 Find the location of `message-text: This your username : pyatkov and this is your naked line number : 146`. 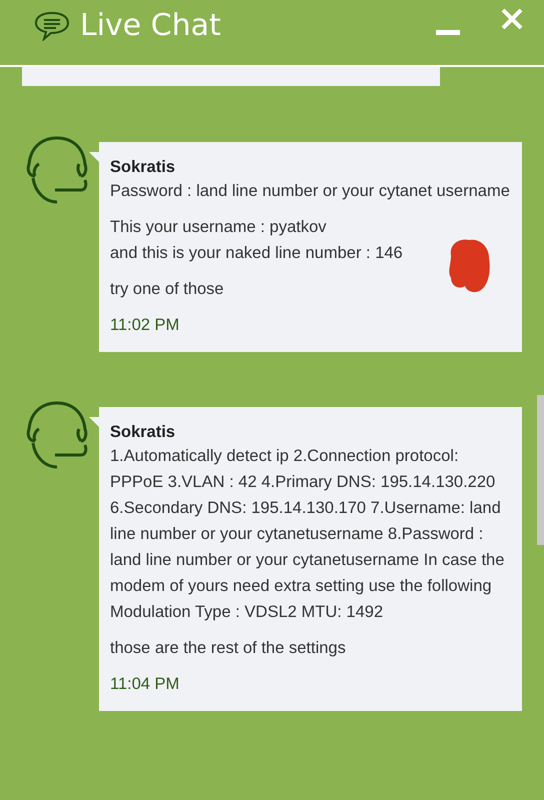

message-text: This your username : pyatkov and this is your naked line number : 146 is located at coordinates (257, 240).